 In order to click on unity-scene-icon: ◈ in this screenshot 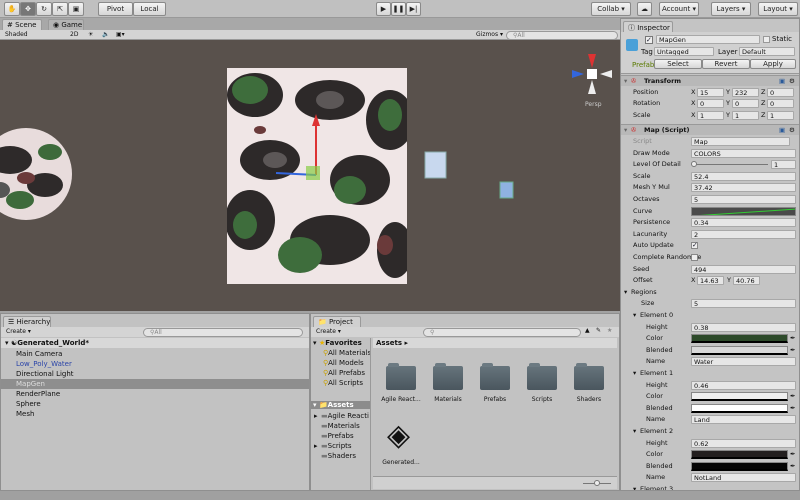, I will do `click(398, 436)`.